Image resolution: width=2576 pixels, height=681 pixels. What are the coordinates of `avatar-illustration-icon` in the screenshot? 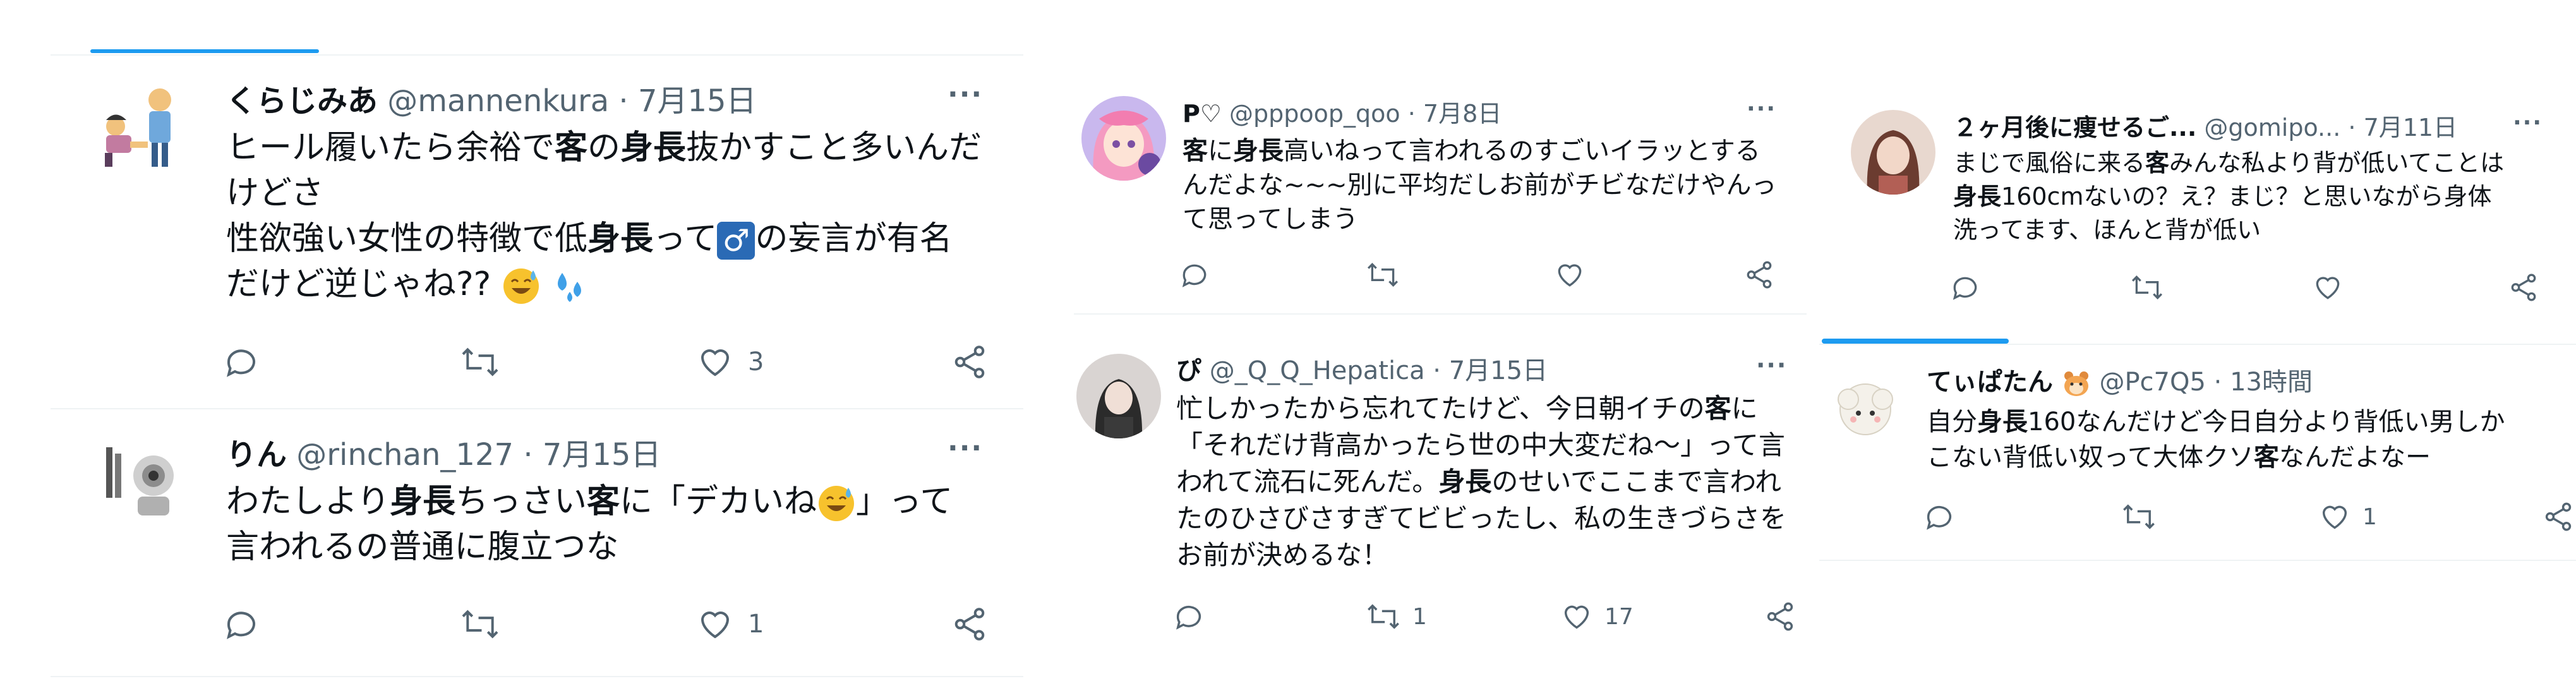 It's located at (140, 482).